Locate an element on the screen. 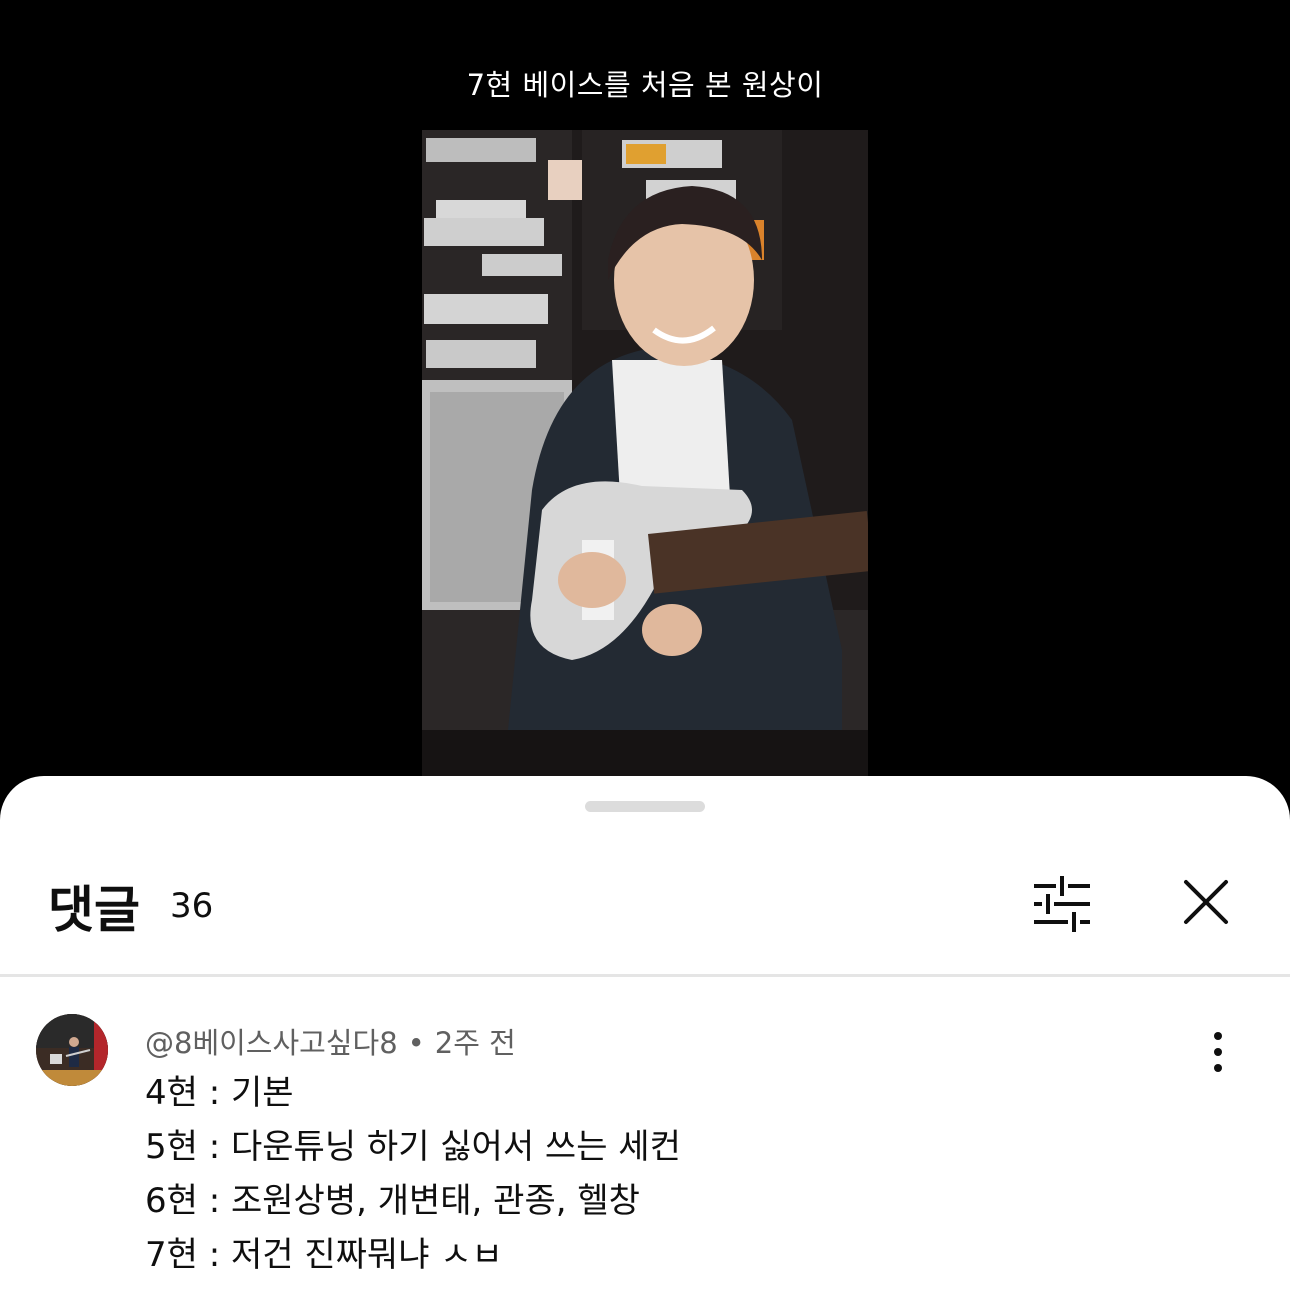 This screenshot has height=1299, width=1290. comment-meta: @8베이스사고싶다8 • 2주 전 is located at coordinates (330, 1041).